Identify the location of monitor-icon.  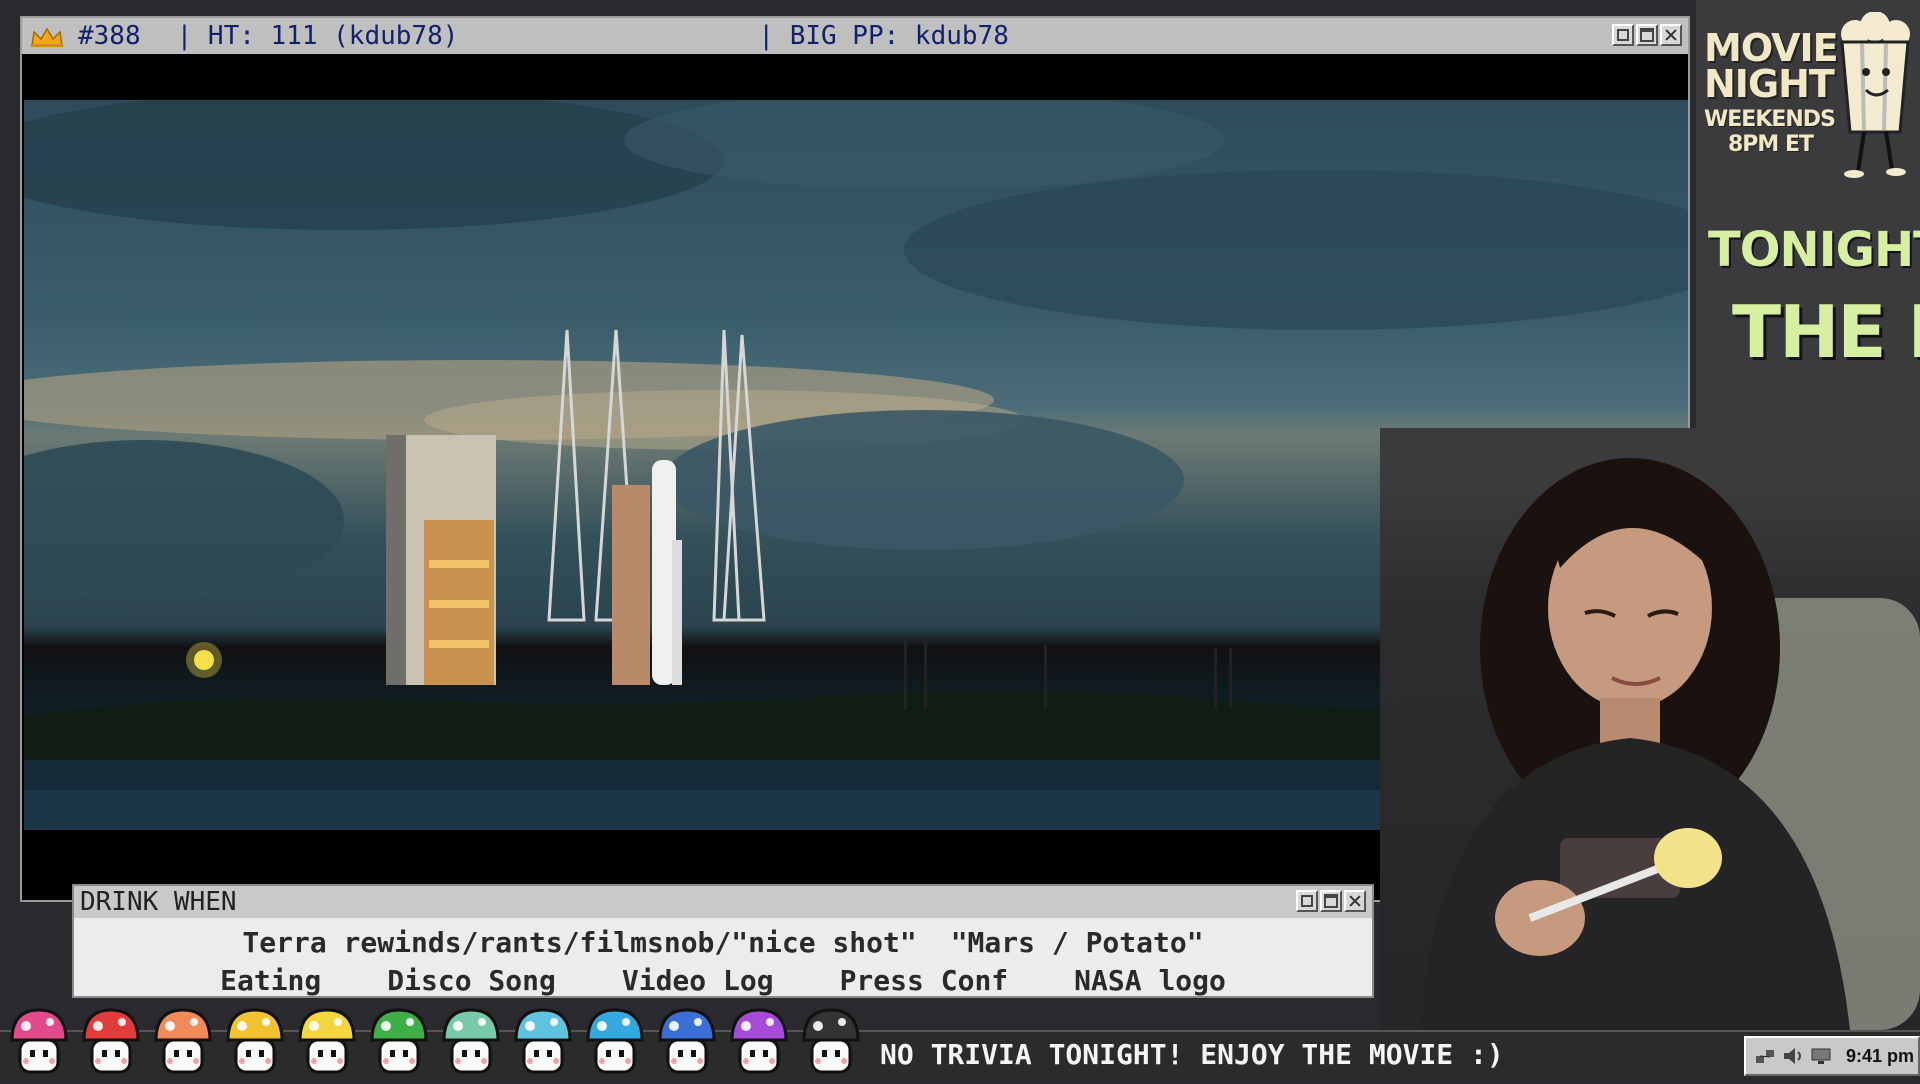
(1821, 1056).